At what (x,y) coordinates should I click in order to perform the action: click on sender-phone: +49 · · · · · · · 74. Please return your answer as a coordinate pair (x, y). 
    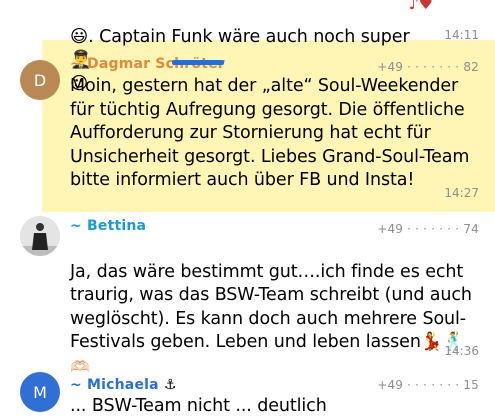
    Looking at the image, I should click on (428, 229).